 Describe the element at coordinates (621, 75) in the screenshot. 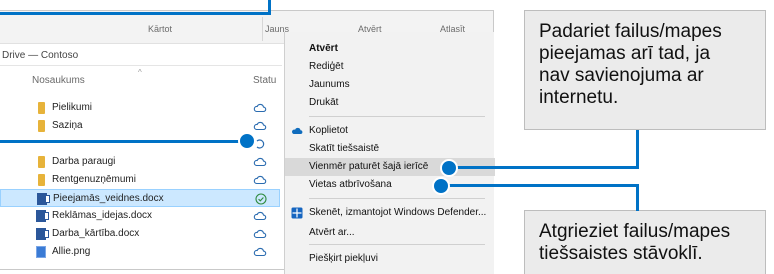

I see `callout-text-line: nav savienojuma ar` at that location.